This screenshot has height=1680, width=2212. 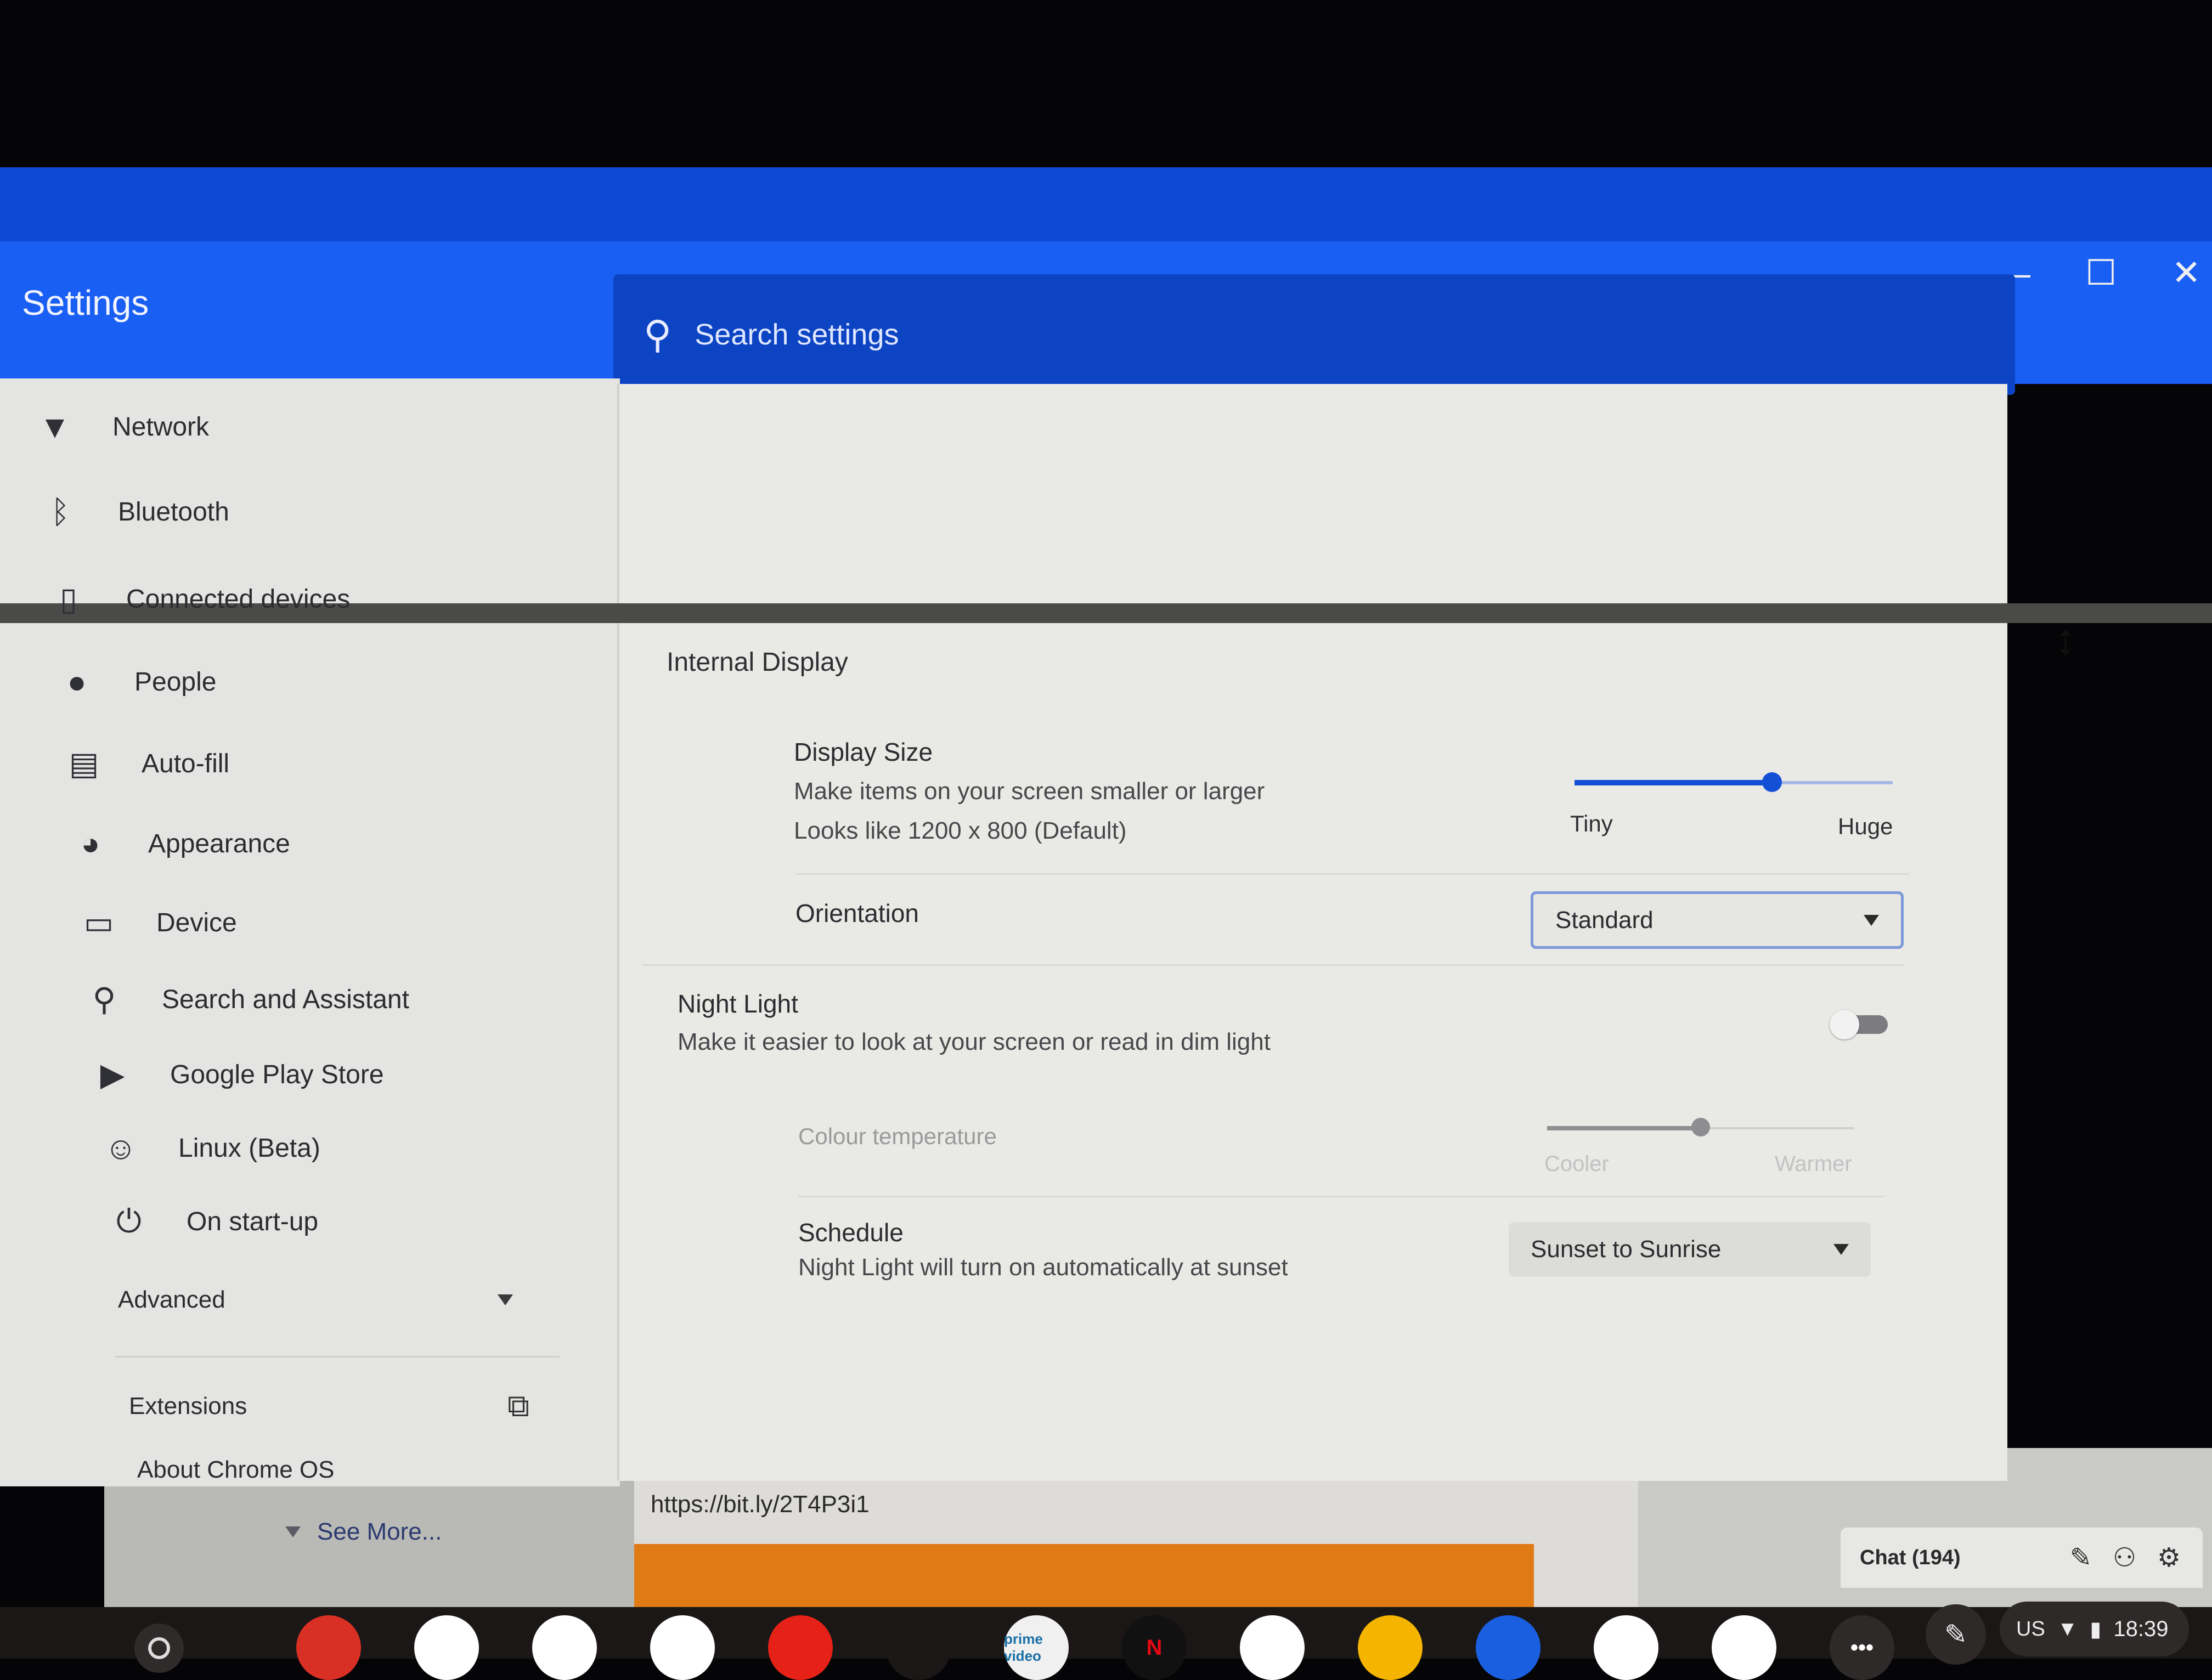 What do you see at coordinates (328, 1647) in the screenshot?
I see `chrome-icon` at bounding box center [328, 1647].